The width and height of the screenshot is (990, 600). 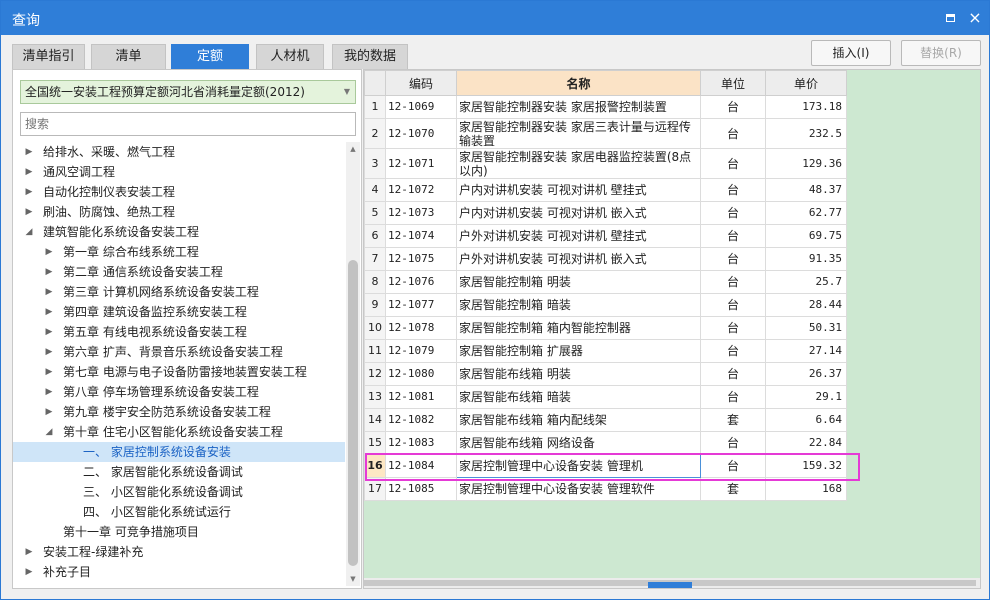 I want to click on scroll-down-icon: ▼, so click(x=353, y=579).